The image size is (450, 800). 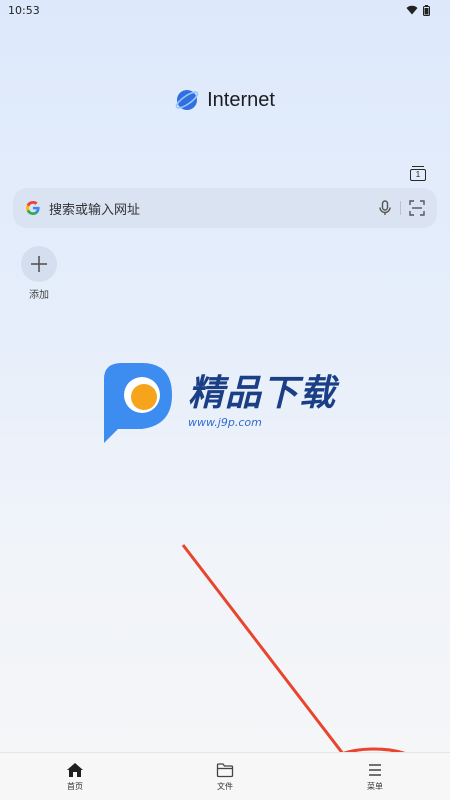 I want to click on folder-icon, so click(x=225, y=769).